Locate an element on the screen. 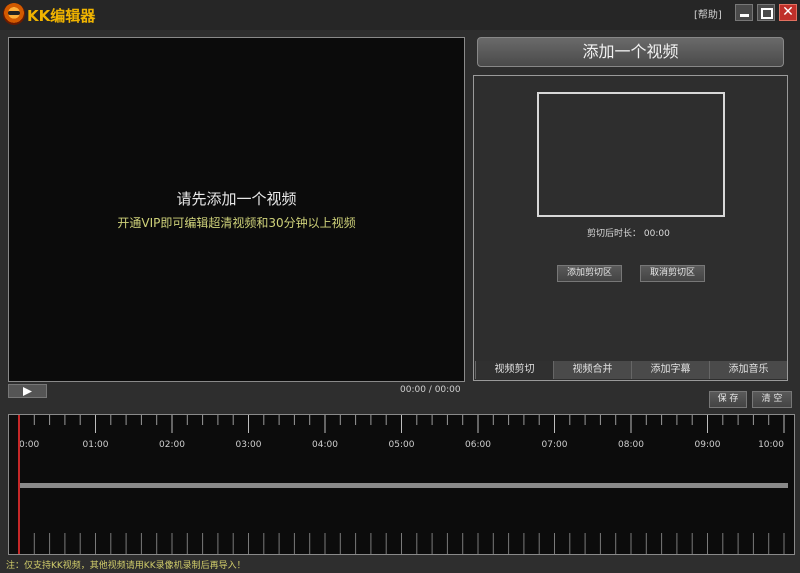 Image resolution: width=800 pixels, height=573 pixels. clear-button: 清 空 is located at coordinates (772, 399).